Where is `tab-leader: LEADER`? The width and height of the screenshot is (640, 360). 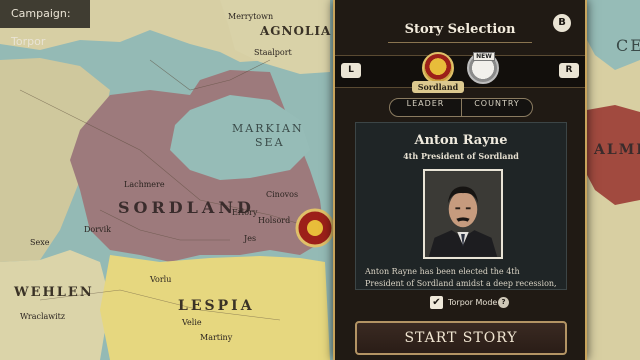
tab-leader: LEADER is located at coordinates (426, 107).